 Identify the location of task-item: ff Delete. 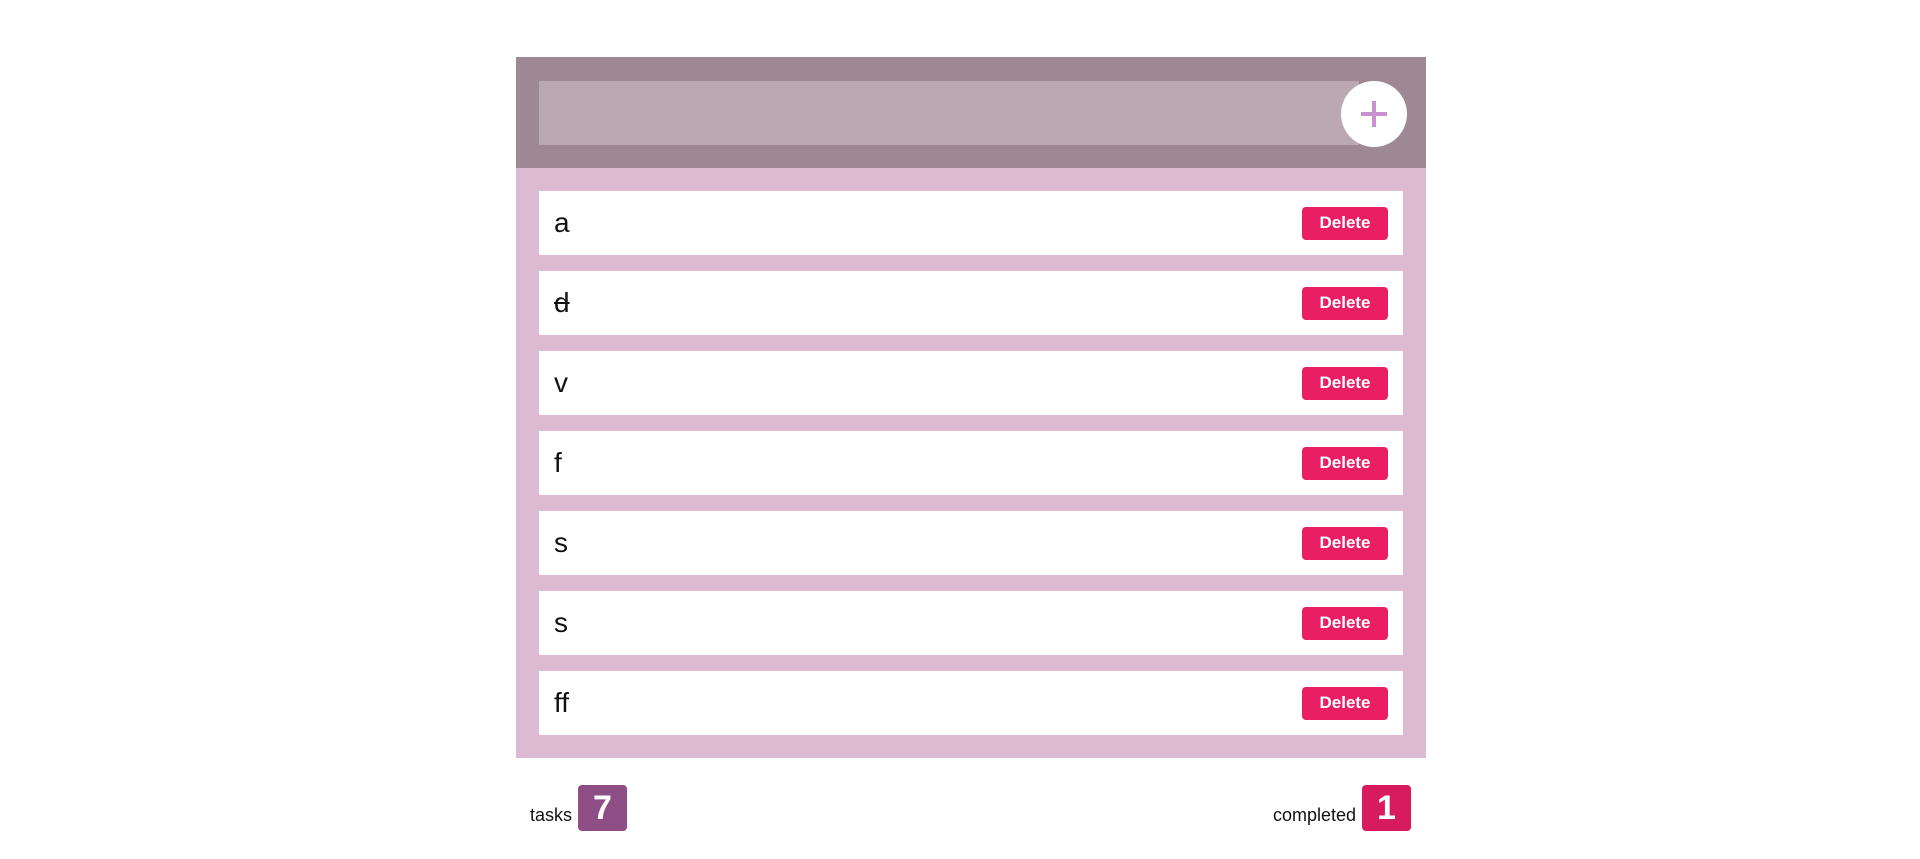
(971, 703).